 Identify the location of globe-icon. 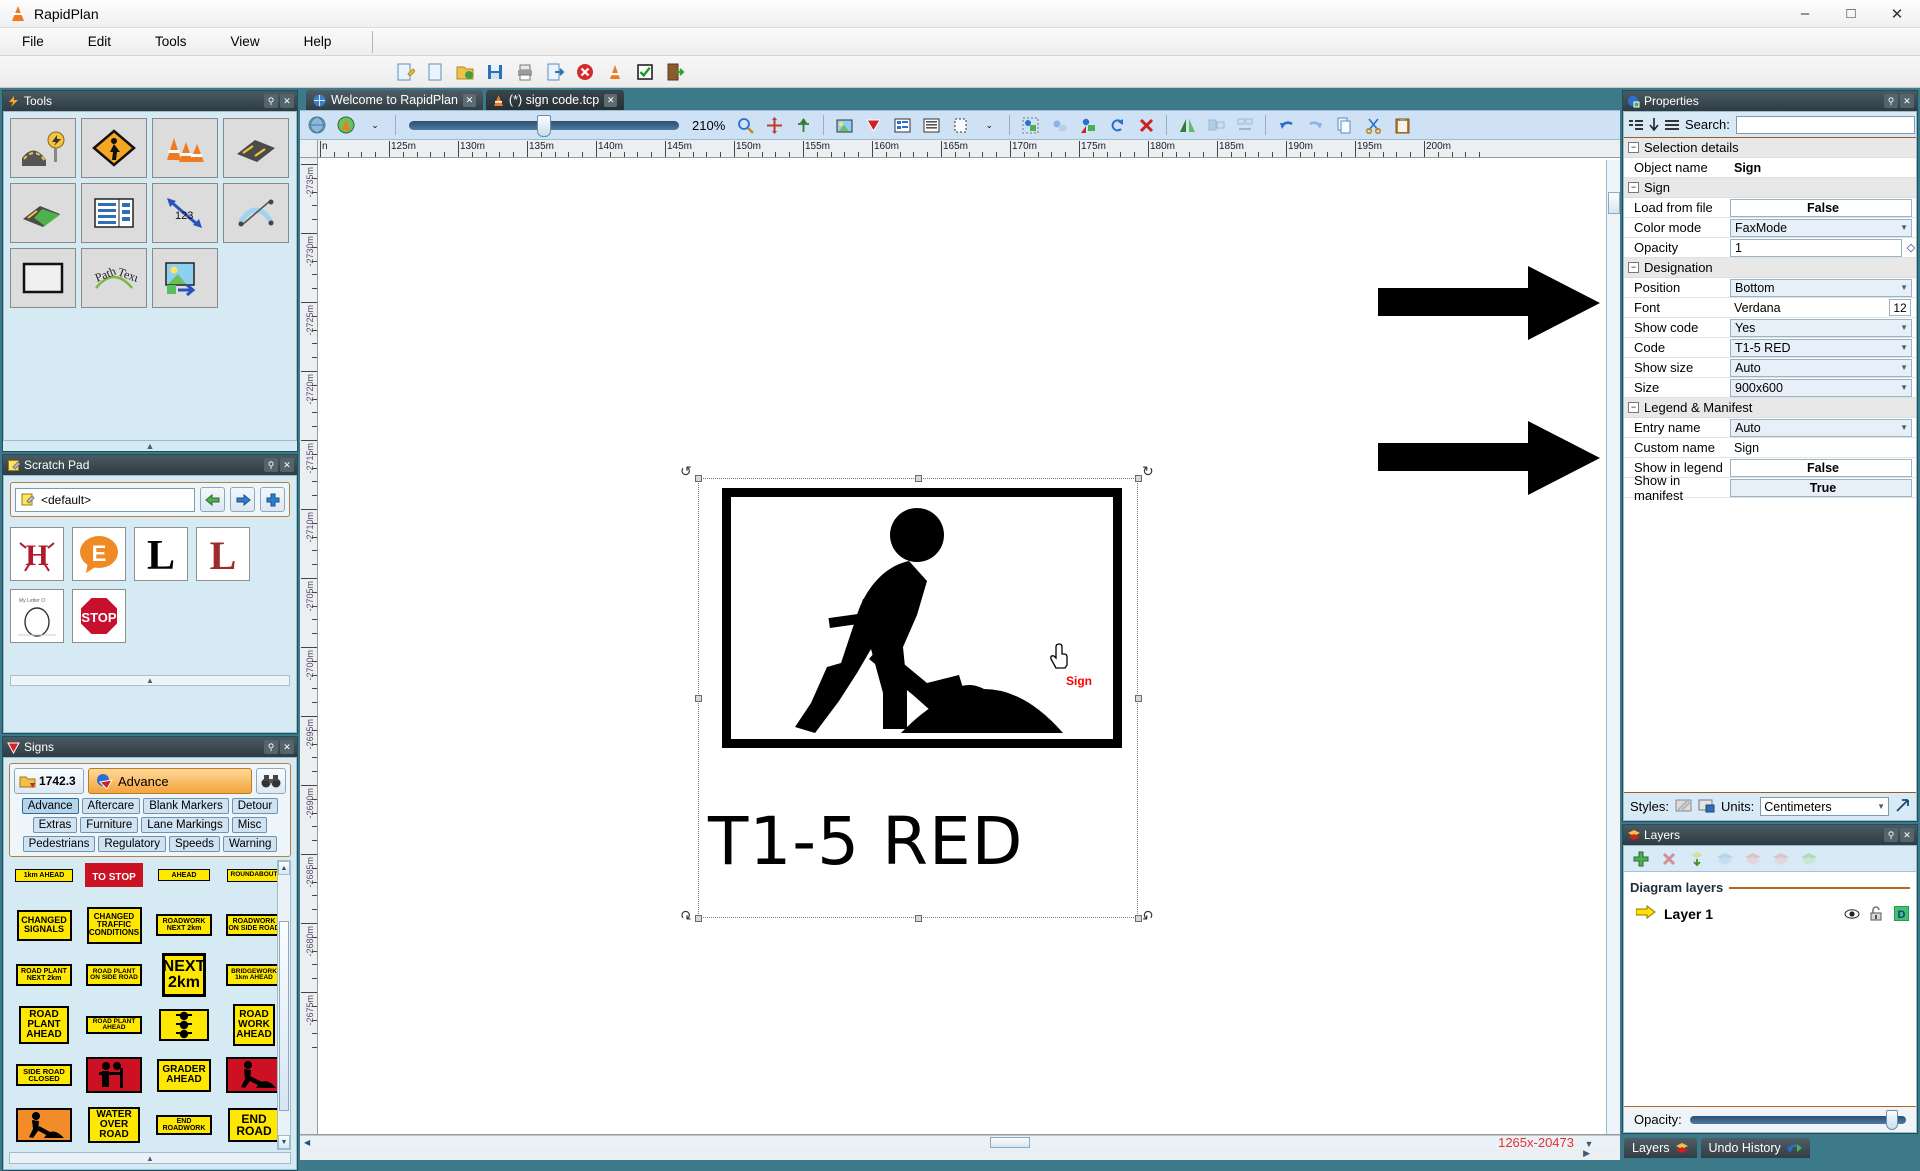
(317, 125).